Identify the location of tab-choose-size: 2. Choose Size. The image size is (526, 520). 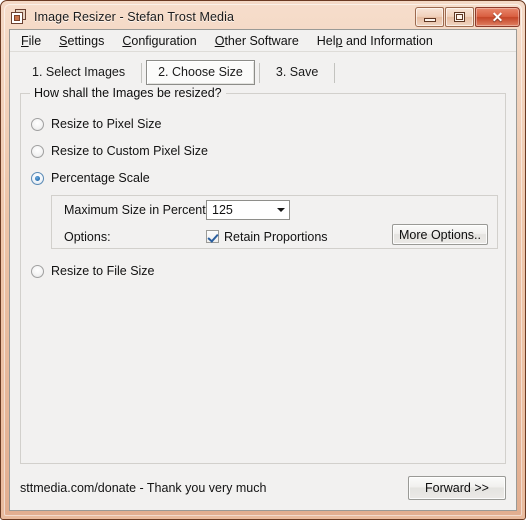
(200, 72).